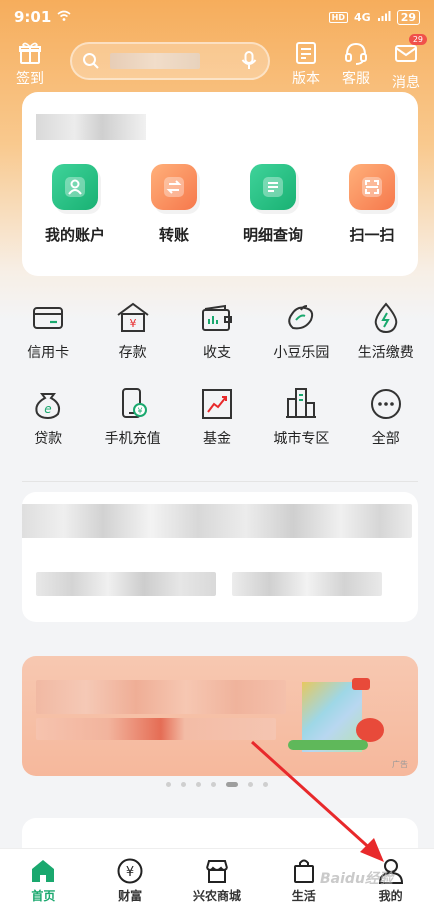 The image size is (434, 914). Describe the element at coordinates (272, 235) in the screenshot. I see `details-query-label: 明细查询` at that location.